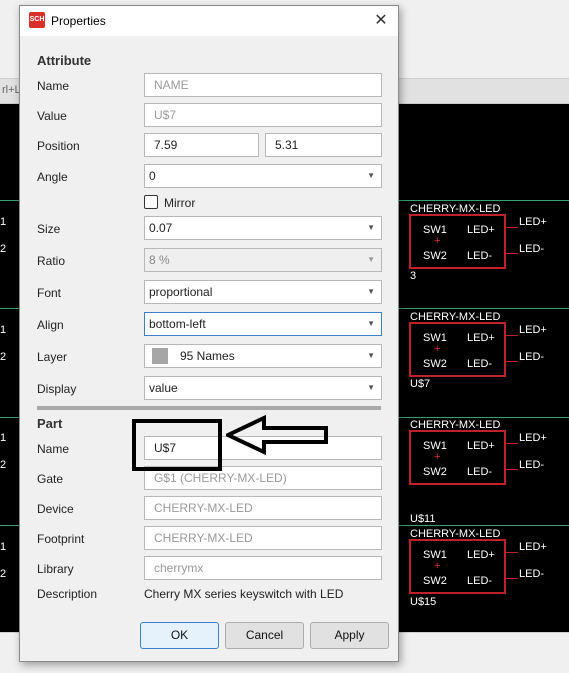 This screenshot has height=673, width=569. I want to click on display-label: Display, so click(57, 389).